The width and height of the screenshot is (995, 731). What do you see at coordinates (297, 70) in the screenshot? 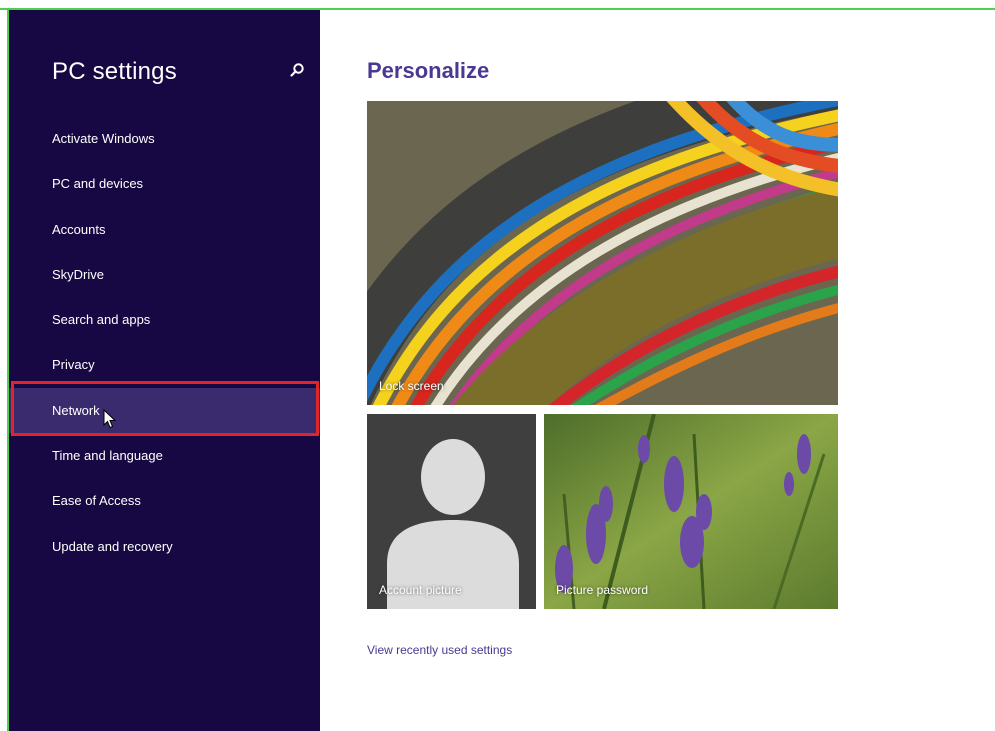
I see `search-icon` at bounding box center [297, 70].